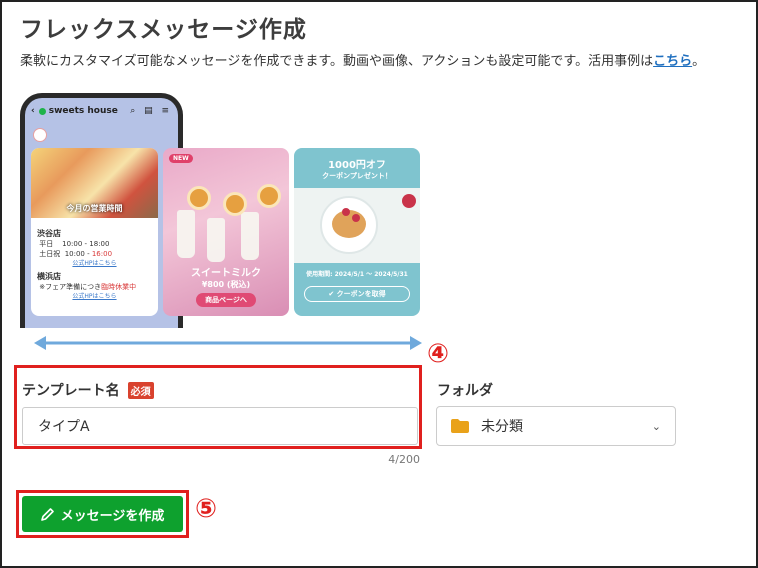 The width and height of the screenshot is (758, 568). I want to click on description-end: 。, so click(699, 61).